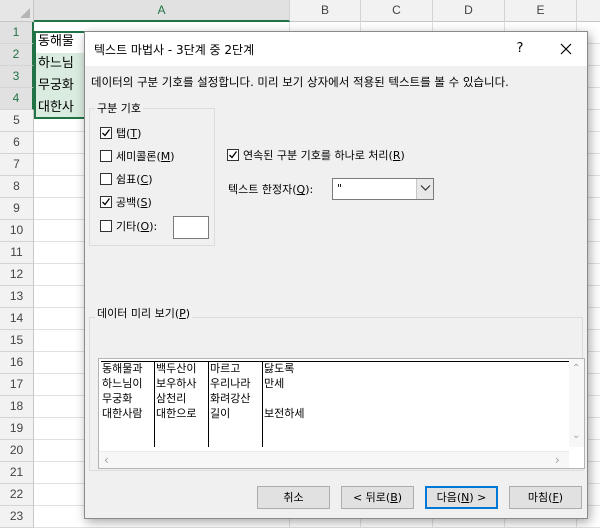 The width and height of the screenshot is (600, 528). Describe the element at coordinates (17, 231) in the screenshot. I see `row-header-10: 10` at that location.